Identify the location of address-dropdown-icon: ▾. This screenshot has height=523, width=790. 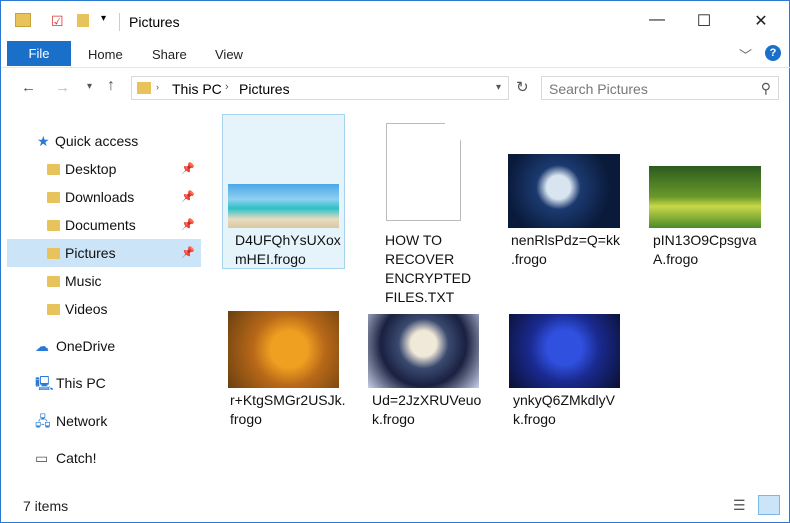
(498, 87).